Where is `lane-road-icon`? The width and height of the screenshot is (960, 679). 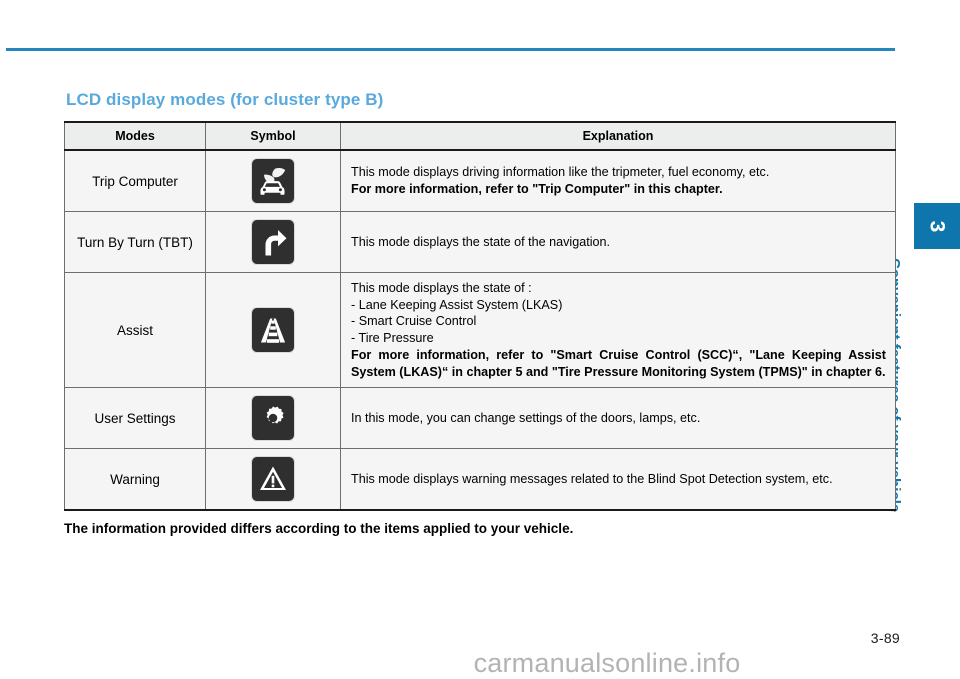
lane-road-icon is located at coordinates (273, 330).